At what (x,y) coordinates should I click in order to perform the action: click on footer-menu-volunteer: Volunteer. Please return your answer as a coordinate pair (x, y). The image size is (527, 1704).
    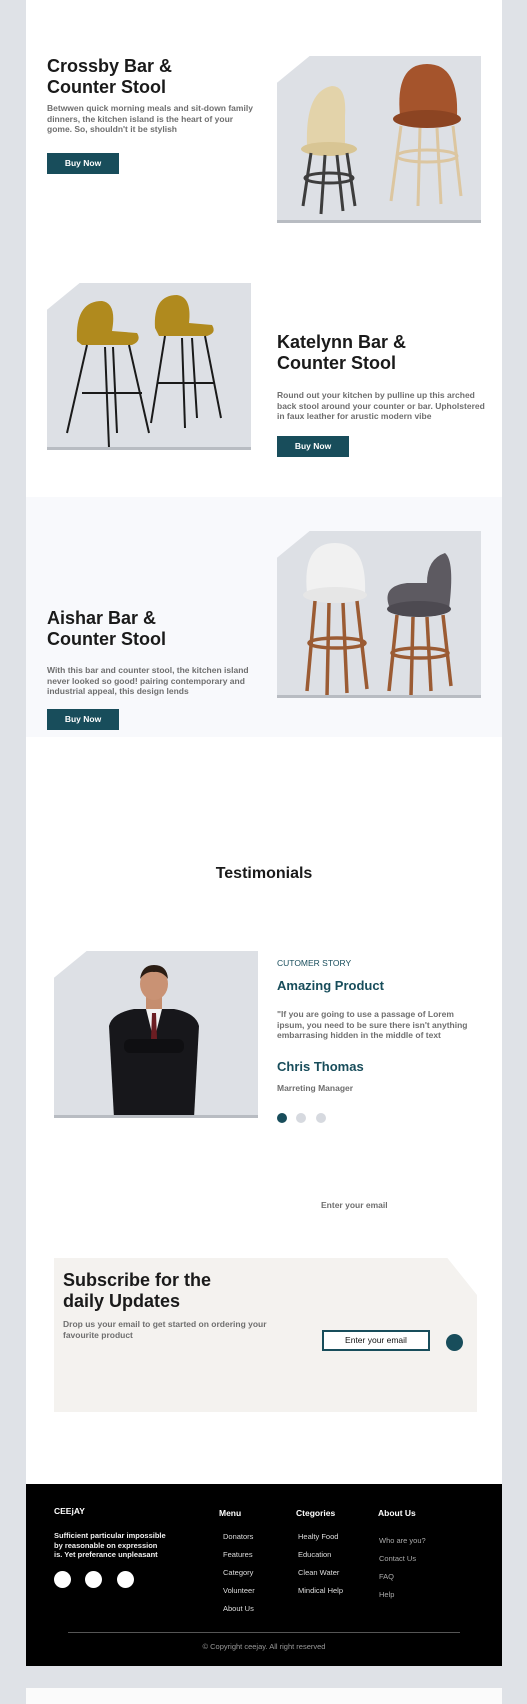
    Looking at the image, I should click on (239, 1590).